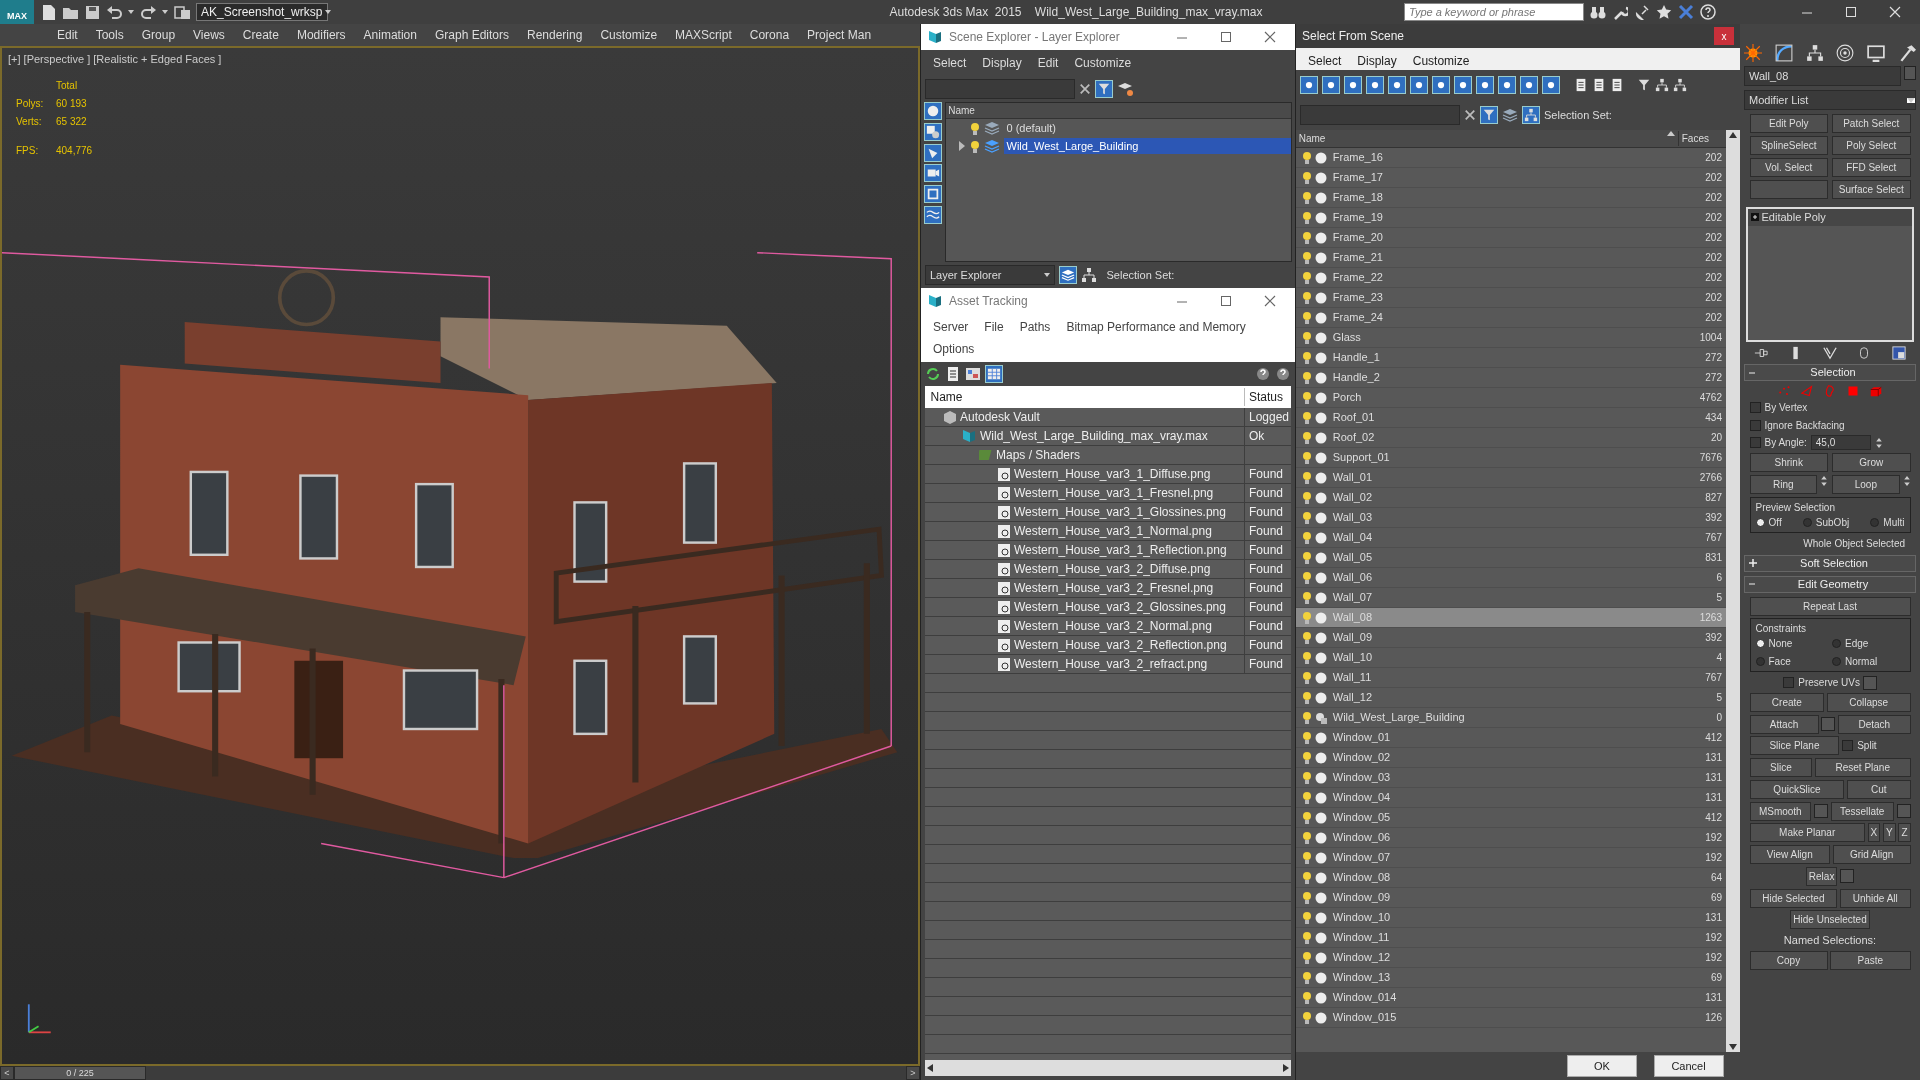  Describe the element at coordinates (1598, 12) in the screenshot. I see `binoculars-icon` at that location.